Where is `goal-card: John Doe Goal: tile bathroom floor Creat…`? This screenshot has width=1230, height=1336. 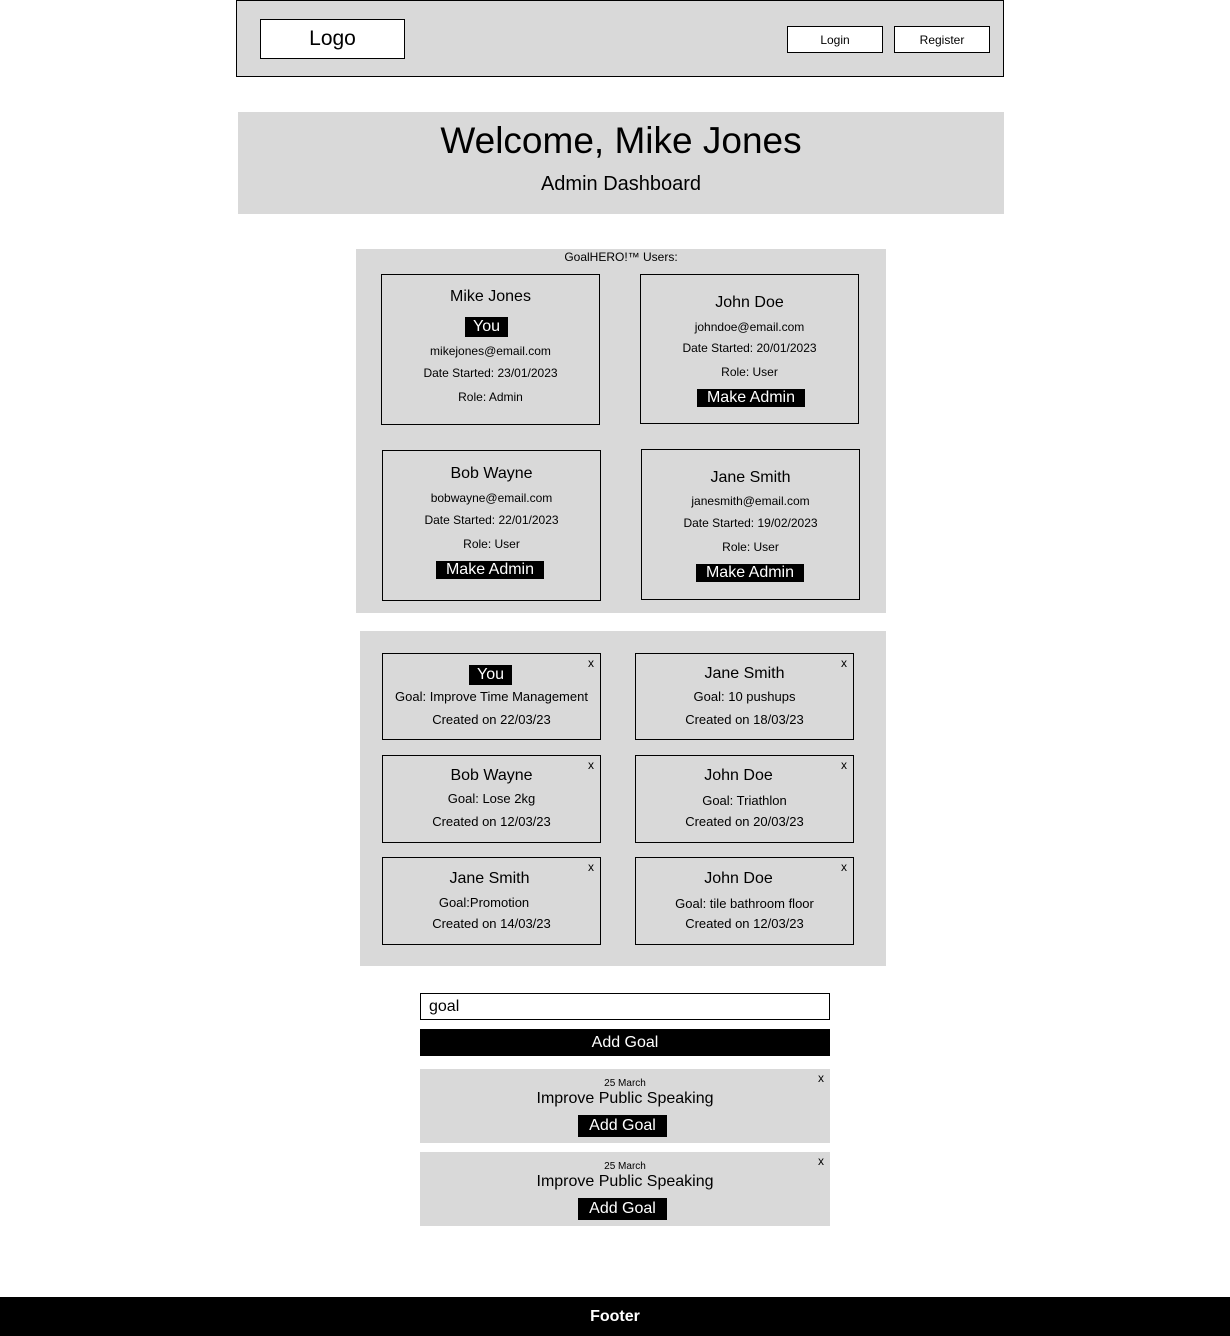
goal-card: John Doe Goal: tile bathroom floor Creat… is located at coordinates (744, 901).